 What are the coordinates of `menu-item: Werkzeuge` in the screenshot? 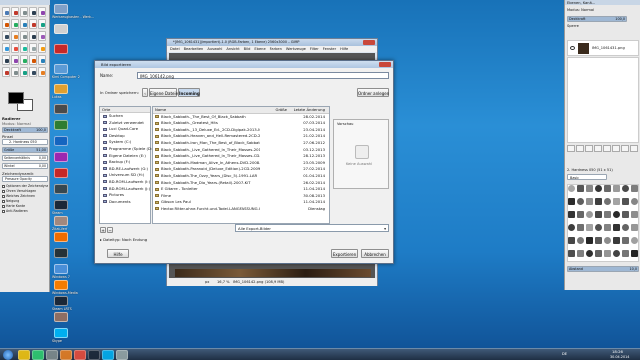 It's located at (296, 49).